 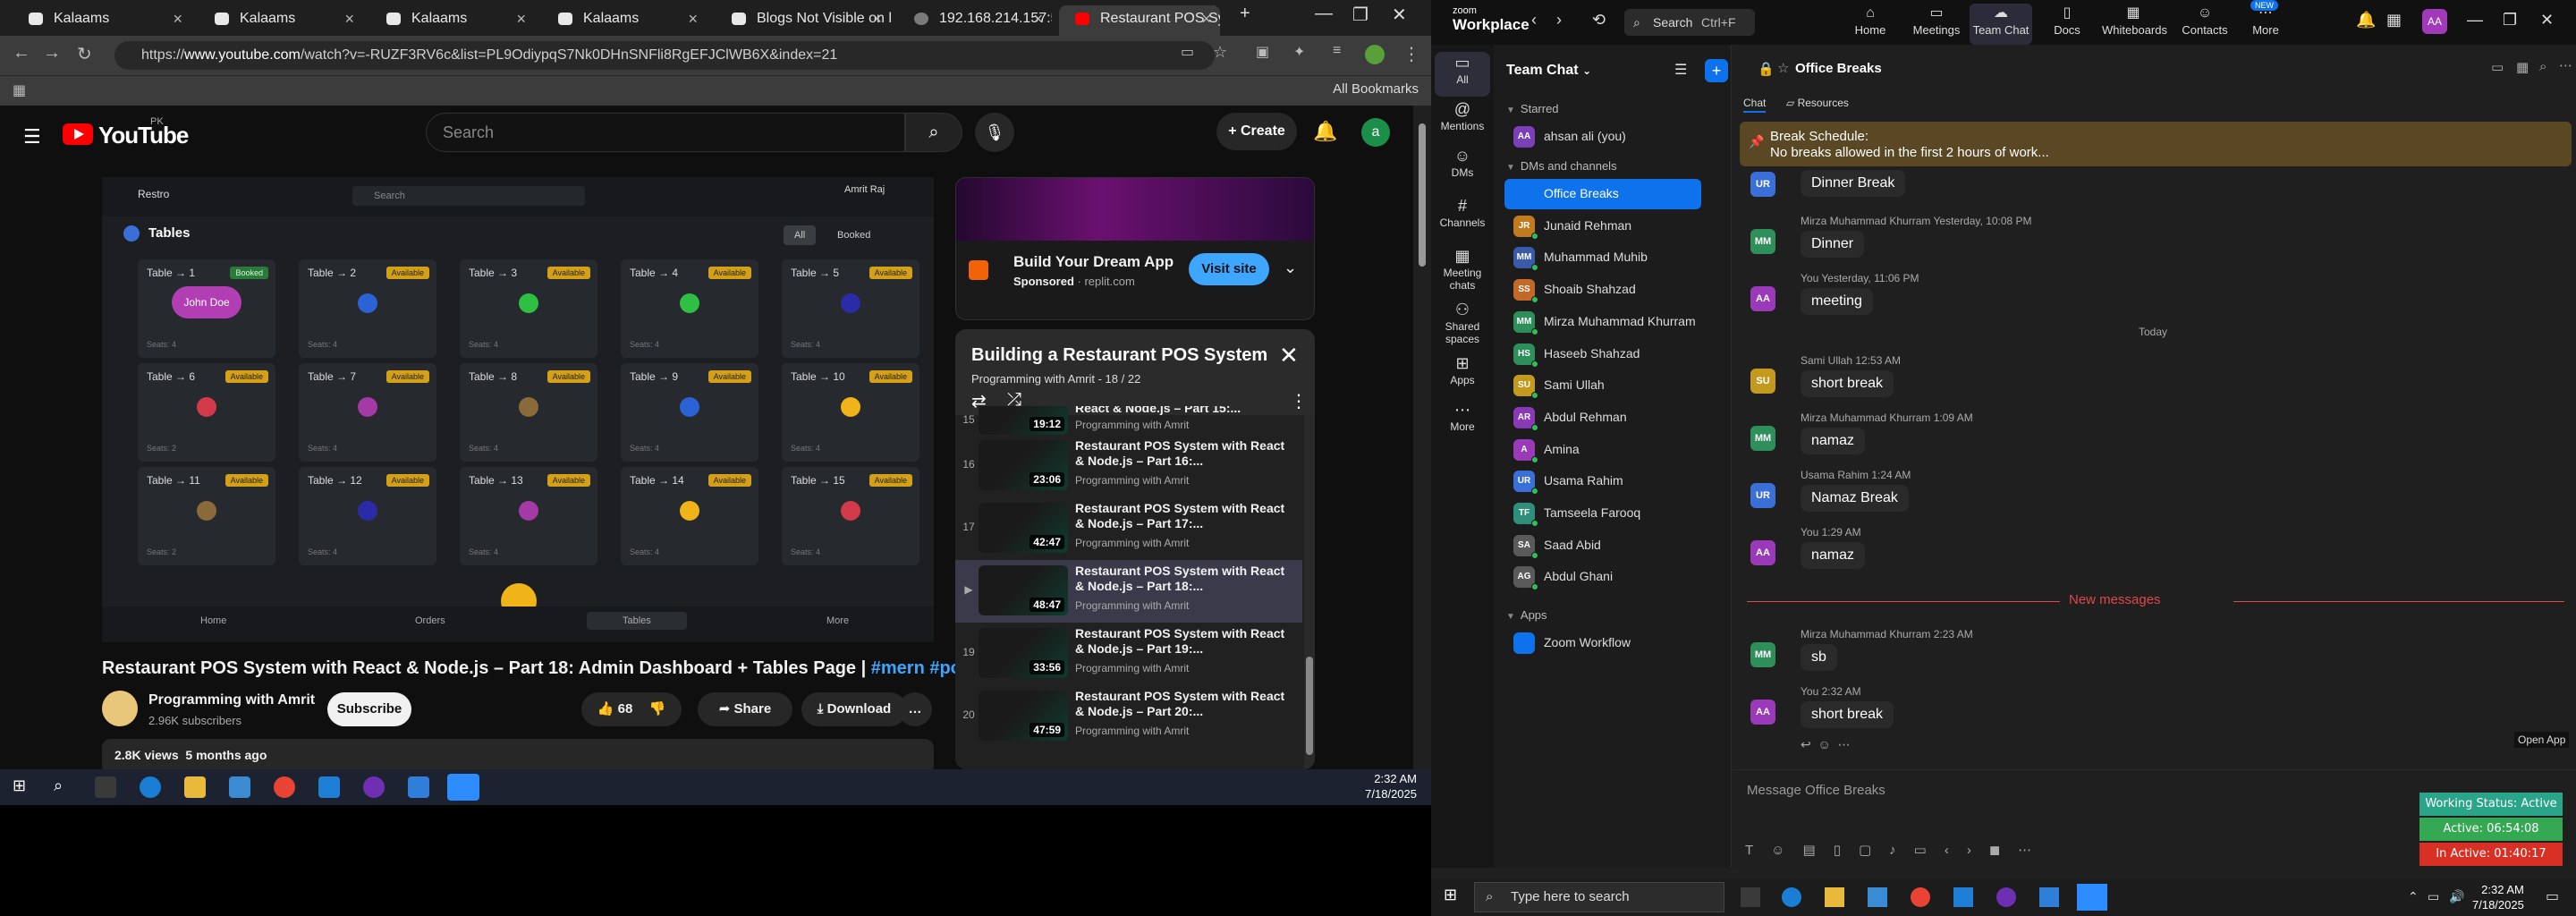 What do you see at coordinates (2552, 896) in the screenshot?
I see `notification-center-icon: ▭` at bounding box center [2552, 896].